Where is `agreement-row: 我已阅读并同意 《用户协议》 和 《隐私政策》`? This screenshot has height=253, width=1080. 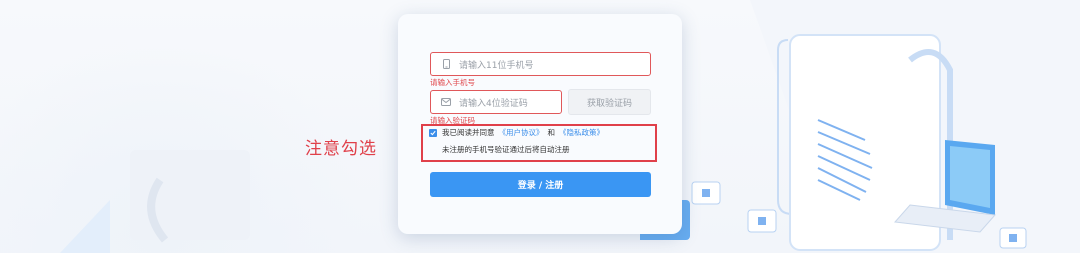 agreement-row: 我已阅读并同意 《用户协议》 和 《隐私政策》 is located at coordinates (516, 132).